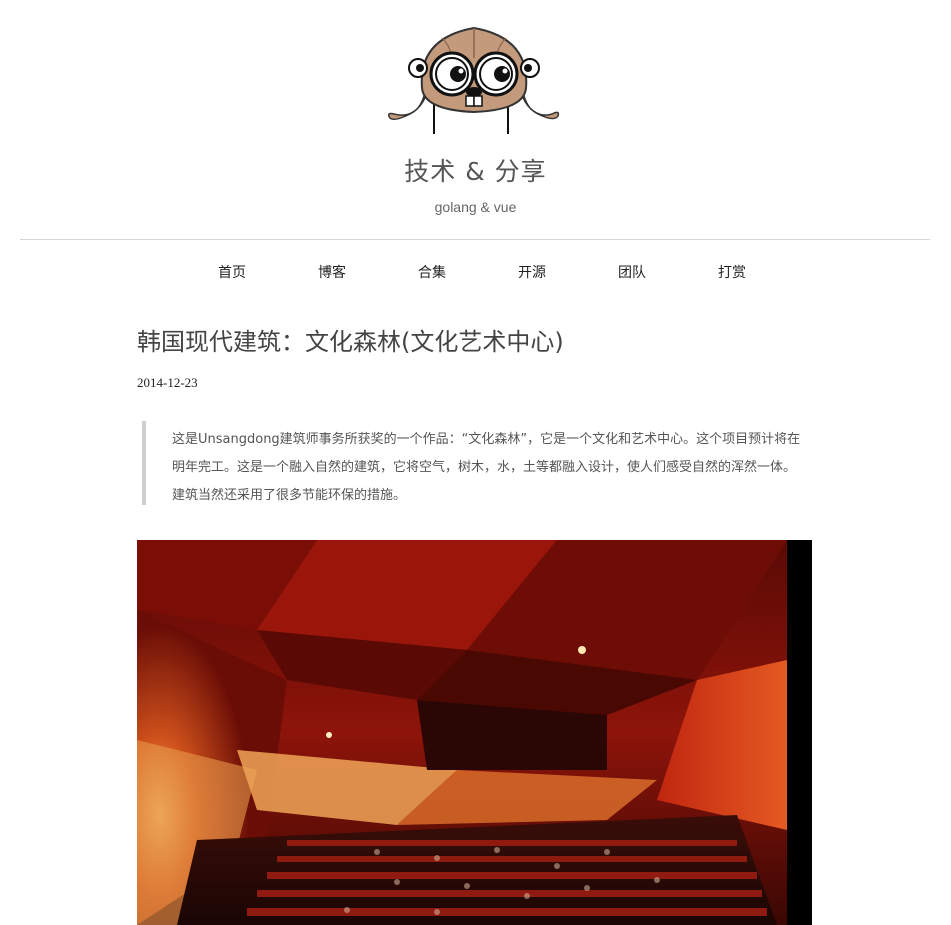 The height and width of the screenshot is (925, 951). I want to click on gopher-logo-icon, so click(474, 79).